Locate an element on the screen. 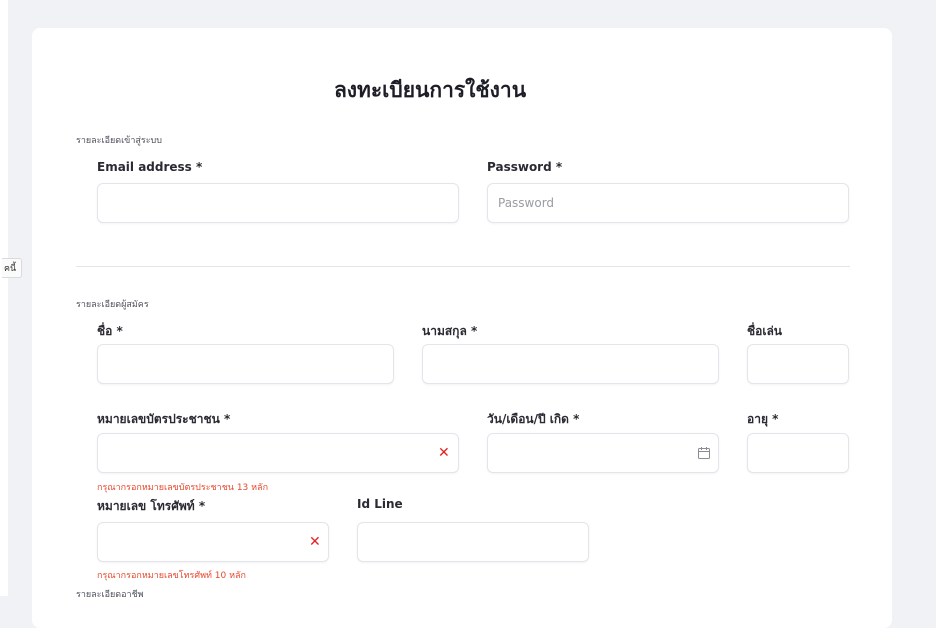 The height and width of the screenshot is (628, 936). id-card-input is located at coordinates (278, 453).